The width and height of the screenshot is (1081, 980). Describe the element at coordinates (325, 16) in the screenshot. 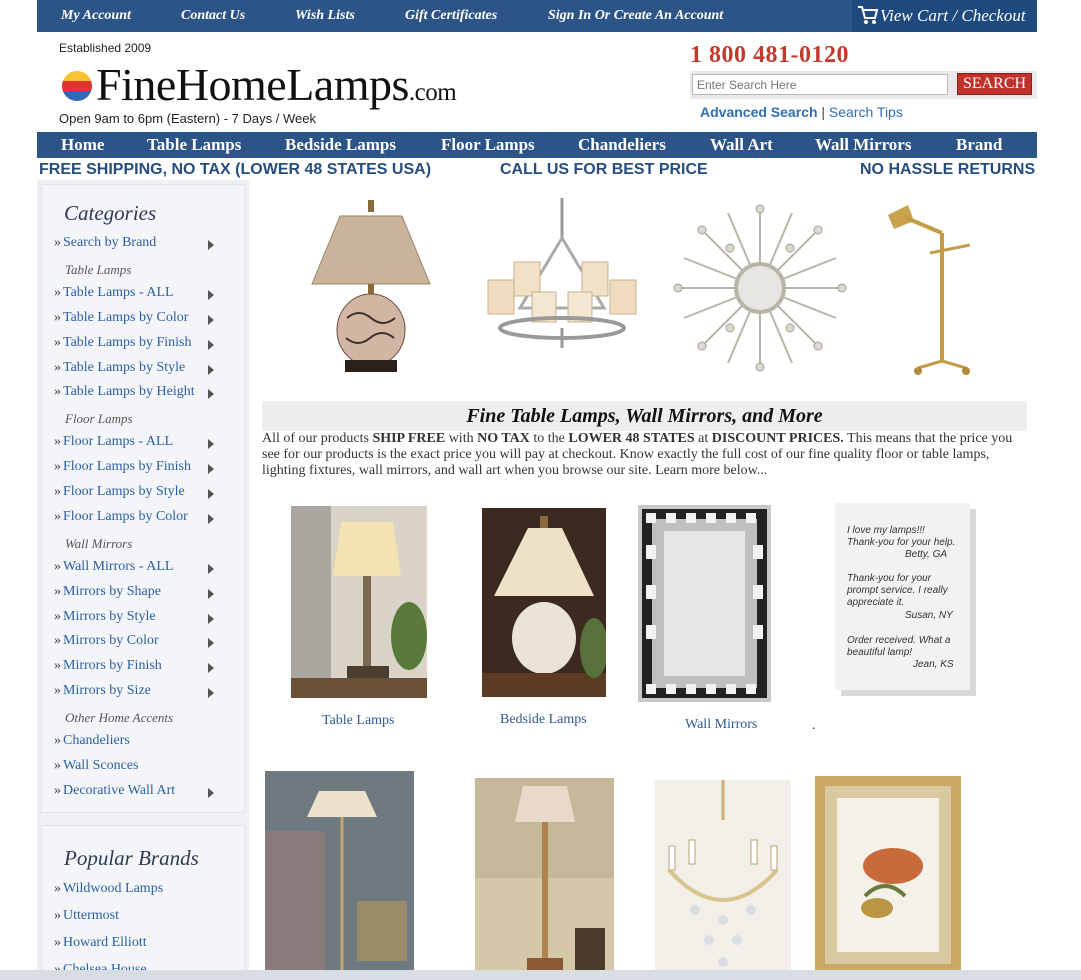

I see `wish-lists-link: Wish Lists` at that location.